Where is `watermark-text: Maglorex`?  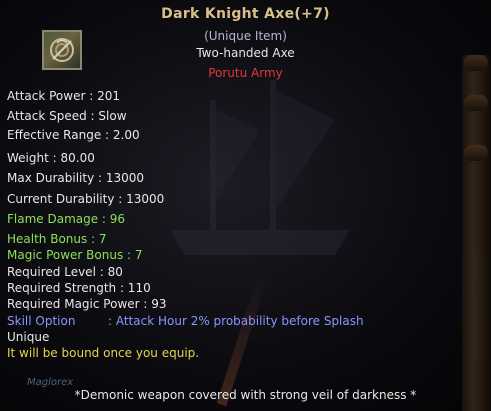
watermark-text: Maglorex is located at coordinates (50, 382).